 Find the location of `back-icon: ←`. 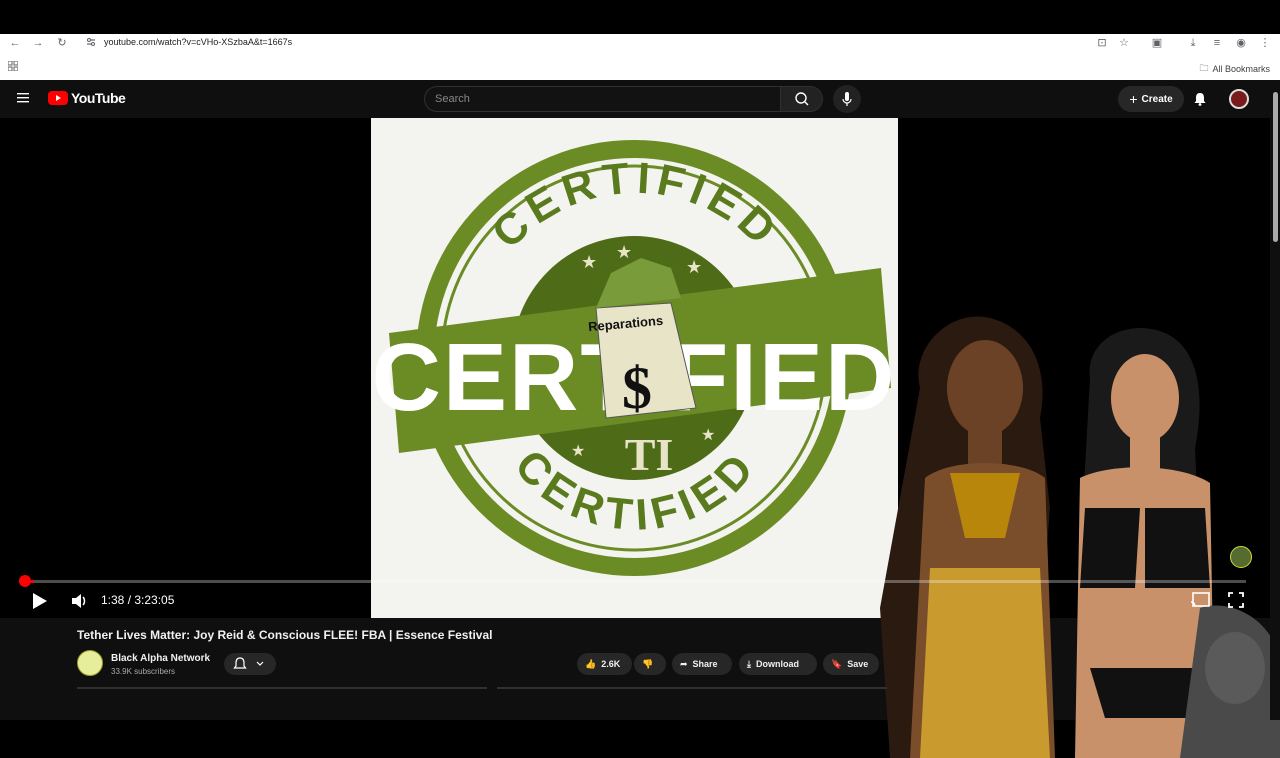

back-icon: ← is located at coordinates (15, 43).